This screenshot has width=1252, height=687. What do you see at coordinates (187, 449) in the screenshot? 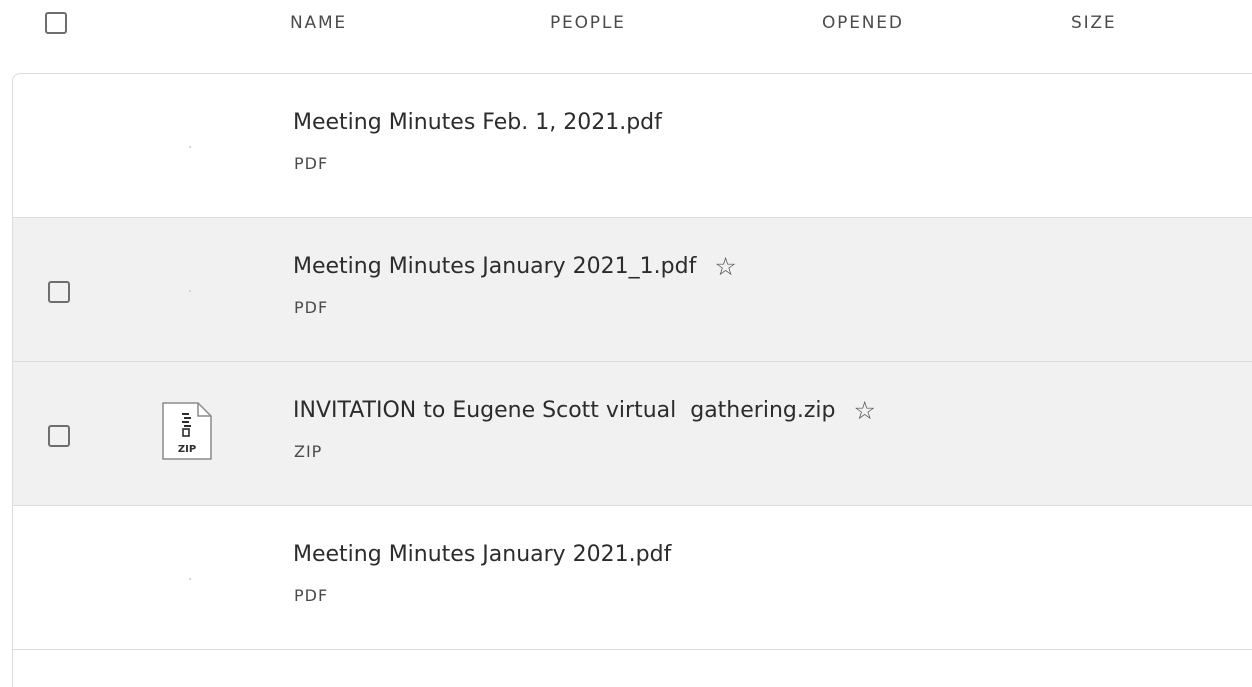
I see `zip-icon-label: ZIP` at bounding box center [187, 449].